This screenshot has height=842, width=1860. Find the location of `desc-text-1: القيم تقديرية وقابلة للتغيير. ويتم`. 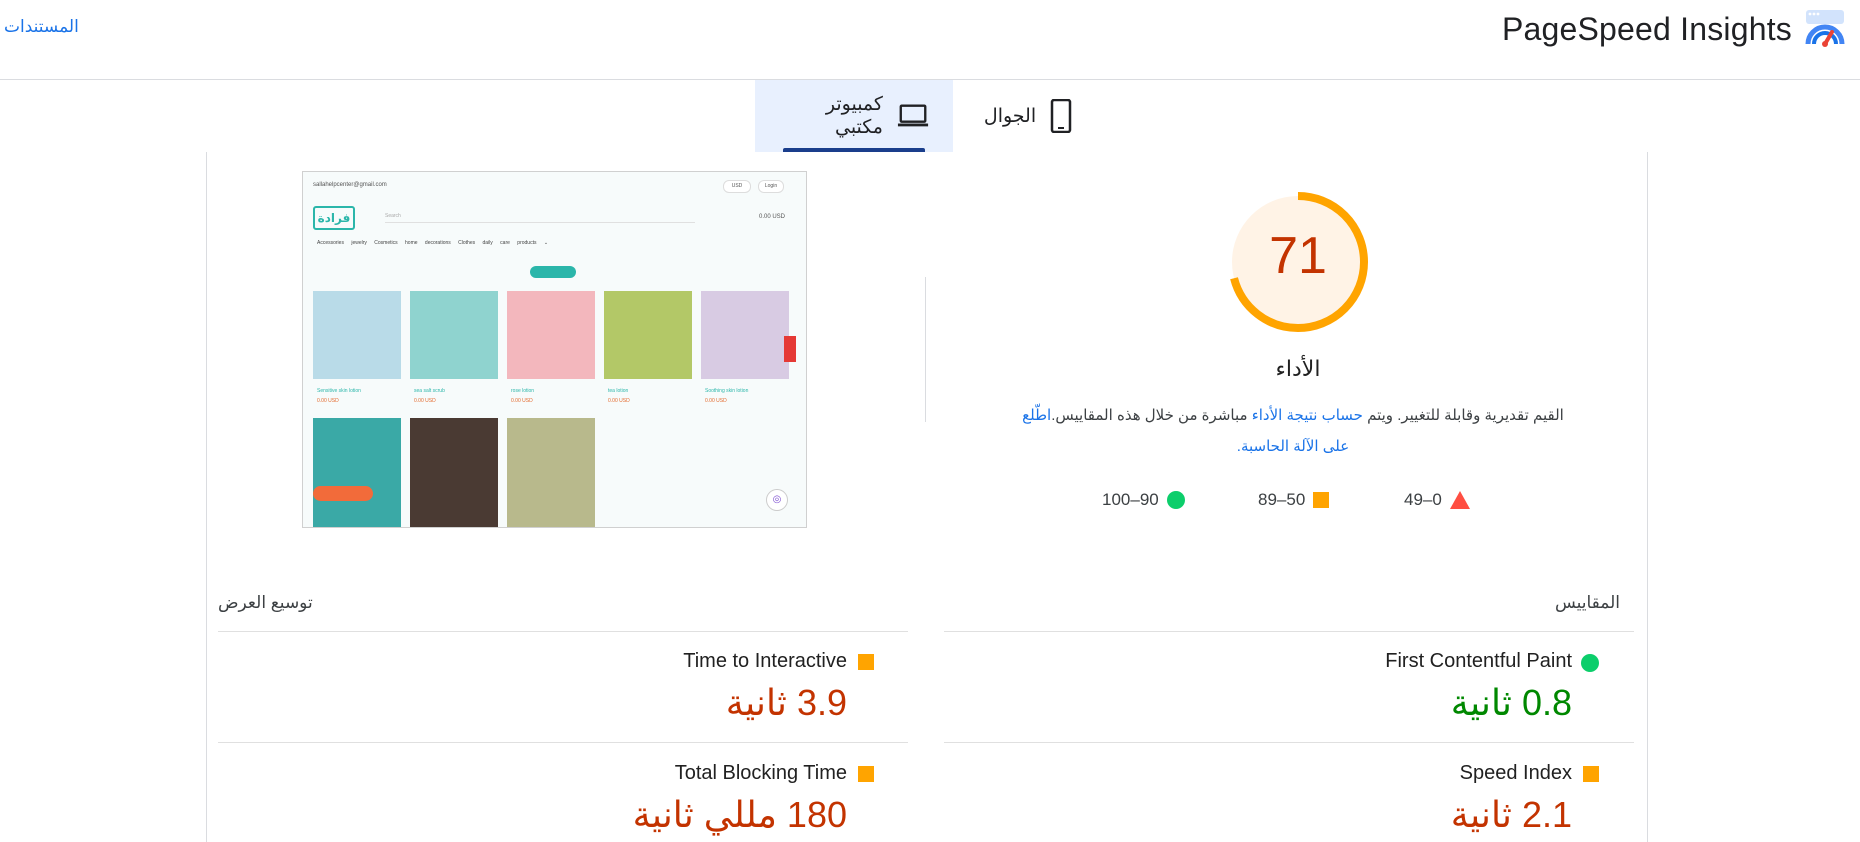

desc-text-1: القيم تقديرية وقابلة للتغيير. ويتم is located at coordinates (1463, 415).